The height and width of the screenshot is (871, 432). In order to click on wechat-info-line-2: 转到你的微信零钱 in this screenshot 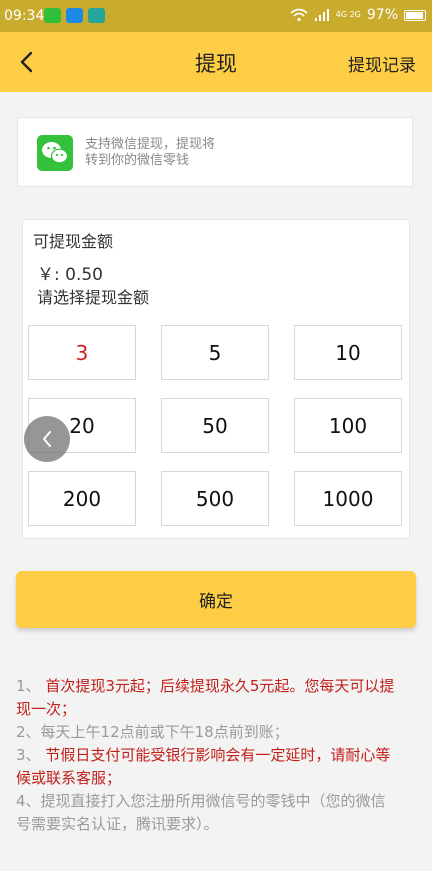, I will do `click(137, 160)`.